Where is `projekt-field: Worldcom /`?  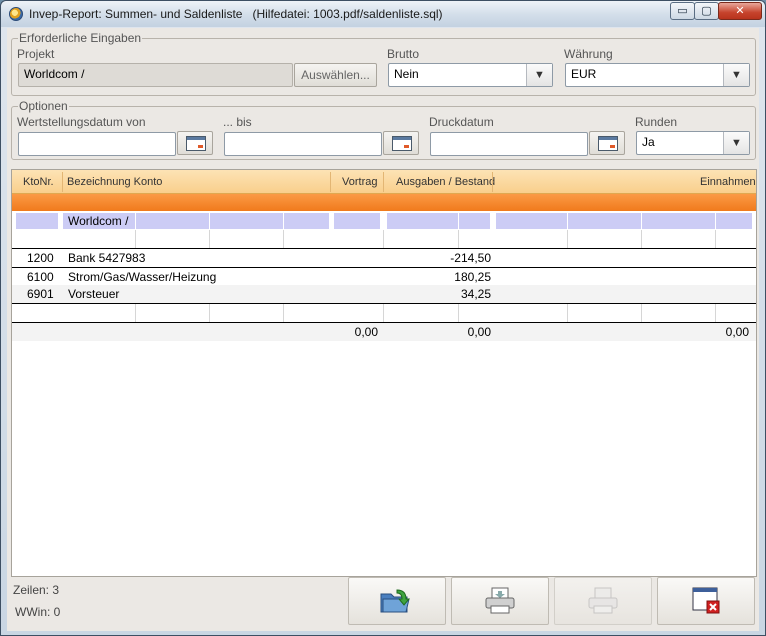
projekt-field: Worldcom / is located at coordinates (155, 75).